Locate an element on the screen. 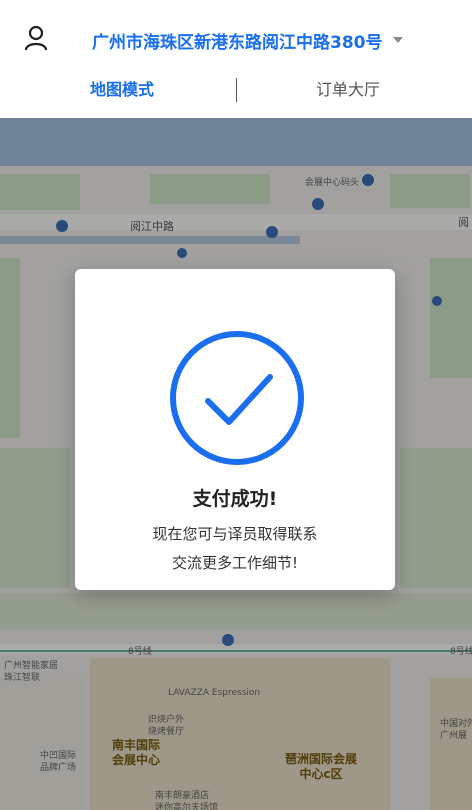 The image size is (472, 810). dialog-title: 支付成功! is located at coordinates (235, 499).